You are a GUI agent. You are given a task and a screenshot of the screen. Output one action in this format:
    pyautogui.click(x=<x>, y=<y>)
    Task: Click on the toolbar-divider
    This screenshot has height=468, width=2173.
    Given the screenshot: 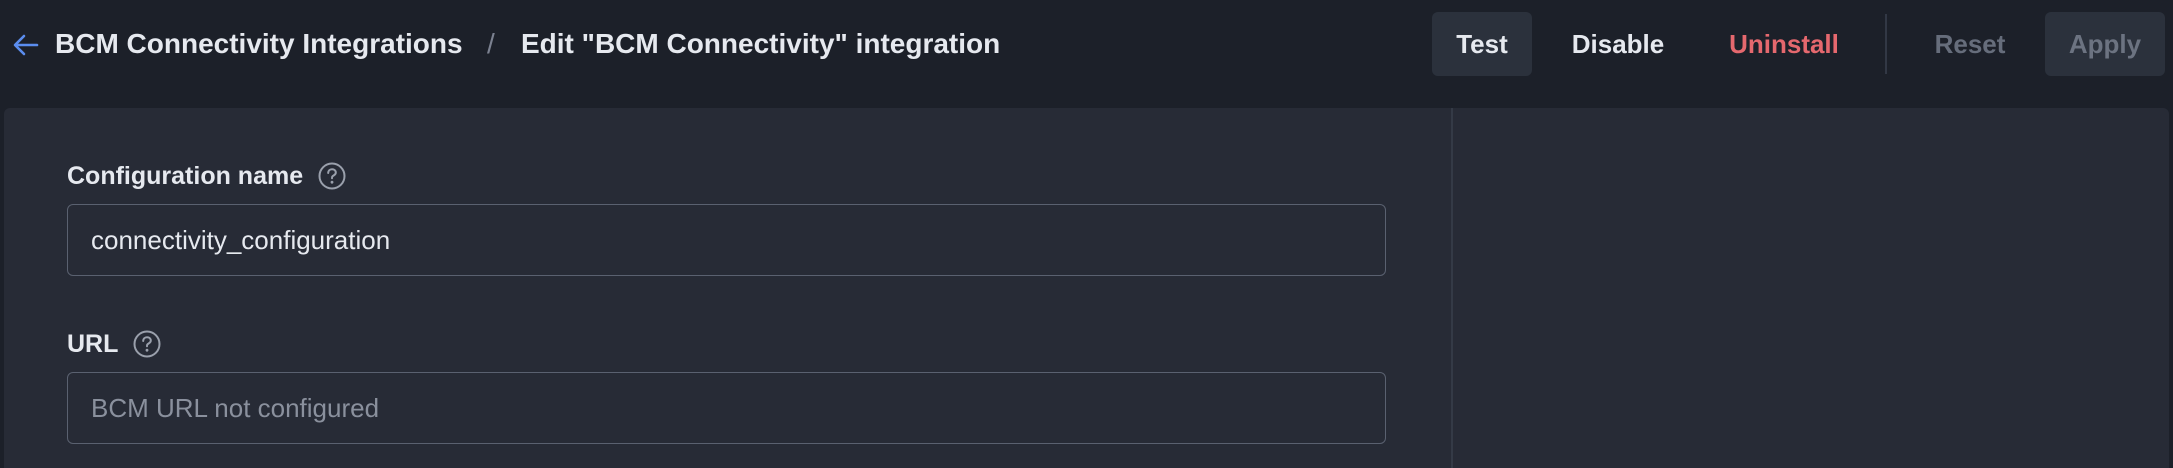 What is the action you would take?
    pyautogui.click(x=1886, y=44)
    